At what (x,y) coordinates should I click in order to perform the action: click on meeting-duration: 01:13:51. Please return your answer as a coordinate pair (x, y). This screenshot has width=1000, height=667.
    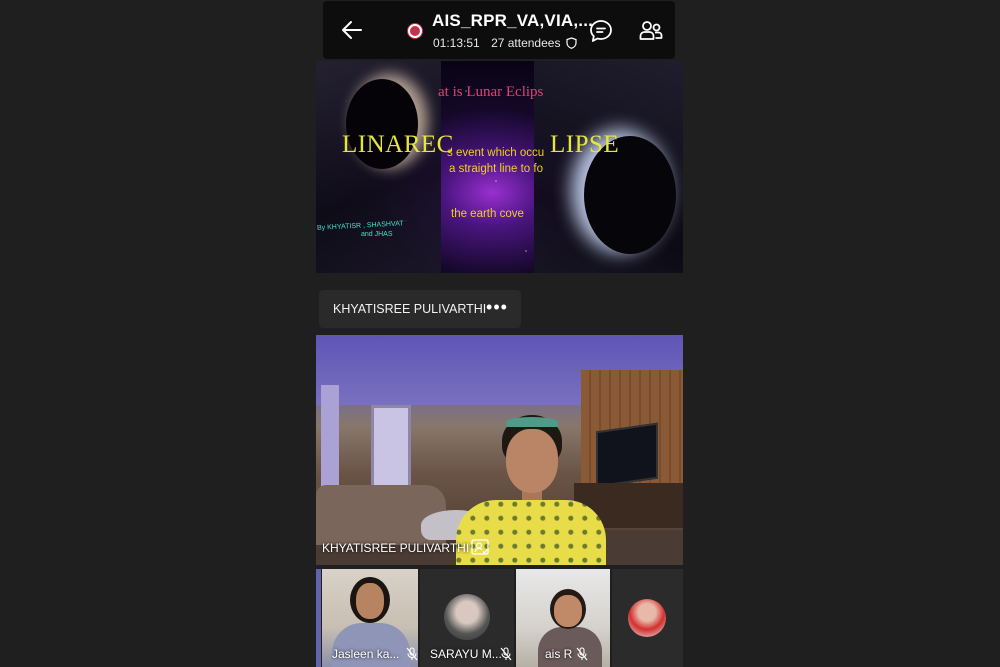
    Looking at the image, I should click on (456, 43).